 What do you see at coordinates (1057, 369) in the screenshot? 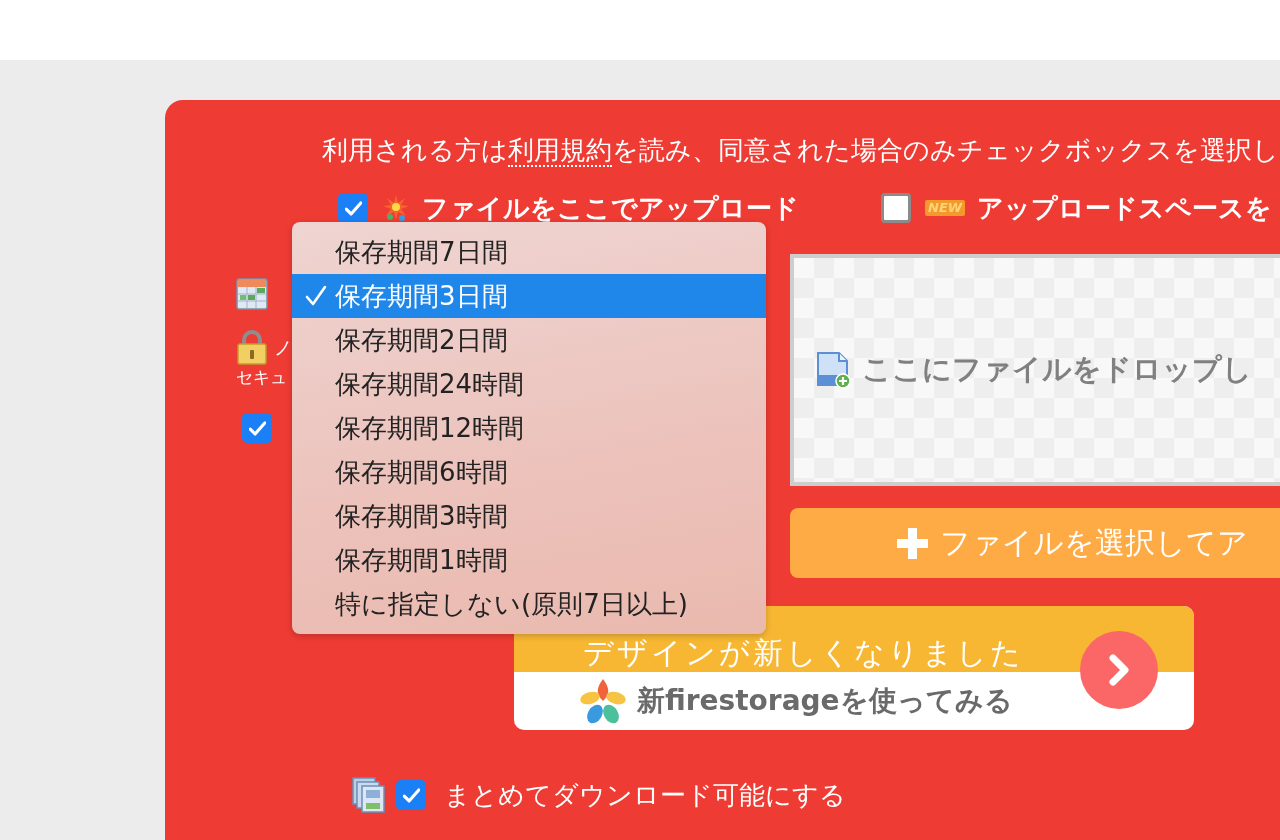
I see `drop-zone-text: ここにファイルをドロップし` at bounding box center [1057, 369].